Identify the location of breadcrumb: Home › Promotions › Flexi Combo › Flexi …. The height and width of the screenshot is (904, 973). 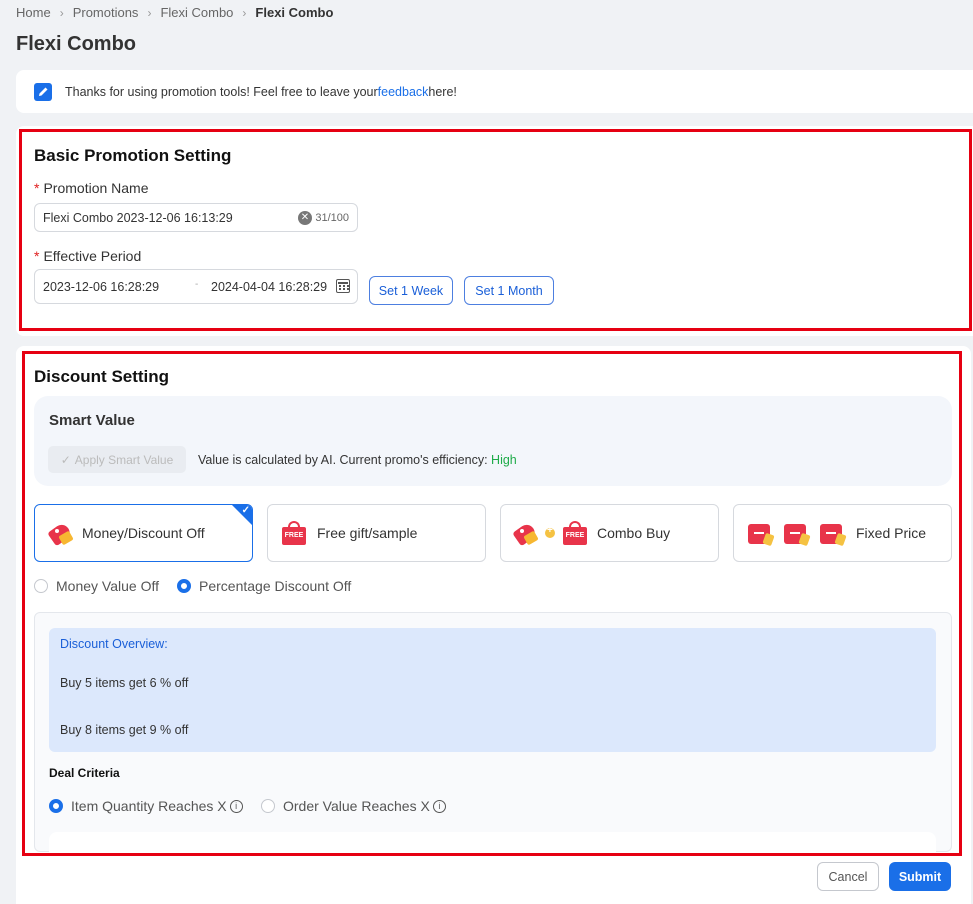
(174, 12).